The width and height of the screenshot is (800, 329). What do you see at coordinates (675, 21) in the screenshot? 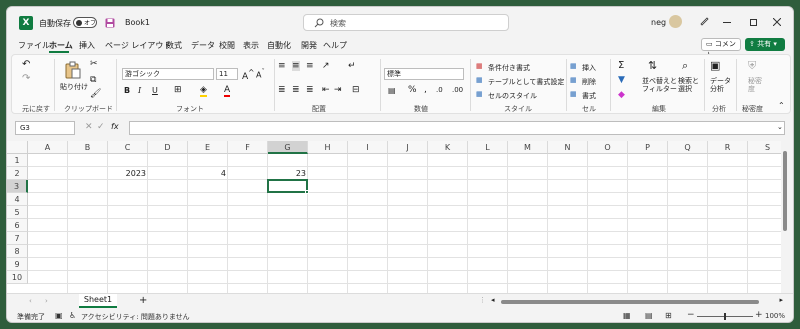
I see `avatar` at bounding box center [675, 21].